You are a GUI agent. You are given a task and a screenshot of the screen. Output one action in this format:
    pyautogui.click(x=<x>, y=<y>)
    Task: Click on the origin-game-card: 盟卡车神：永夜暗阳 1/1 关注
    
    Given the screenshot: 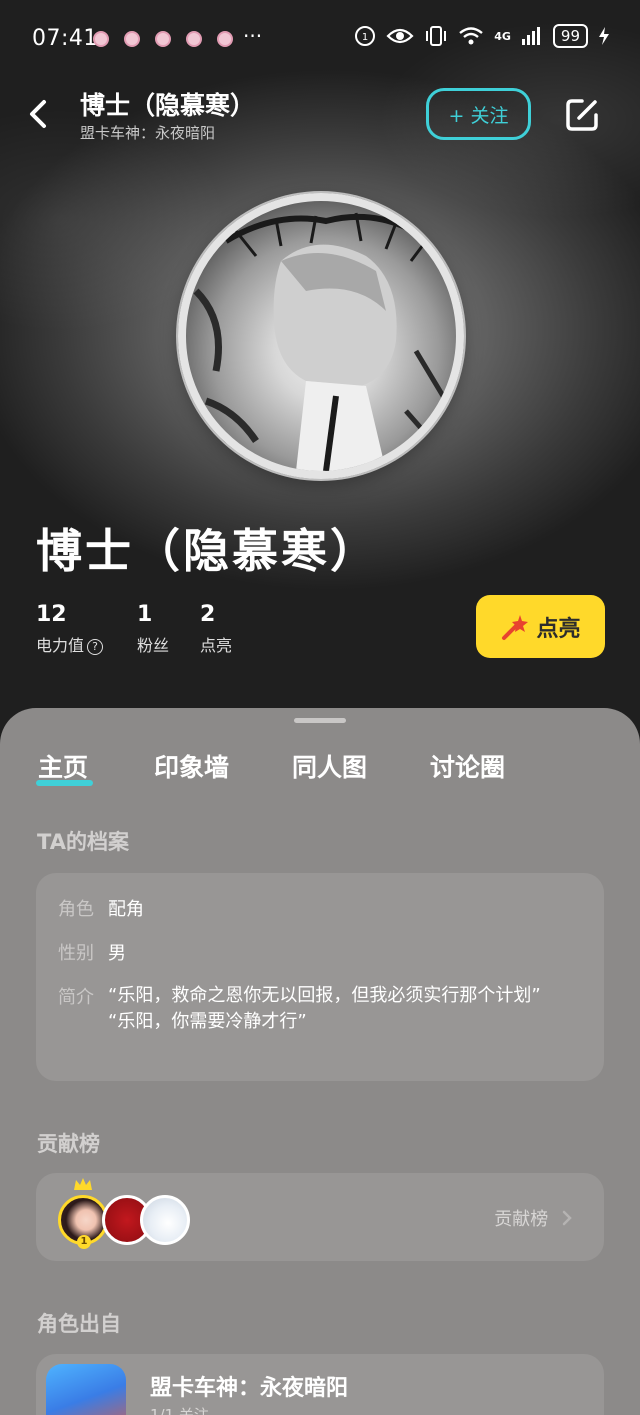 What is the action you would take?
    pyautogui.click(x=320, y=1384)
    